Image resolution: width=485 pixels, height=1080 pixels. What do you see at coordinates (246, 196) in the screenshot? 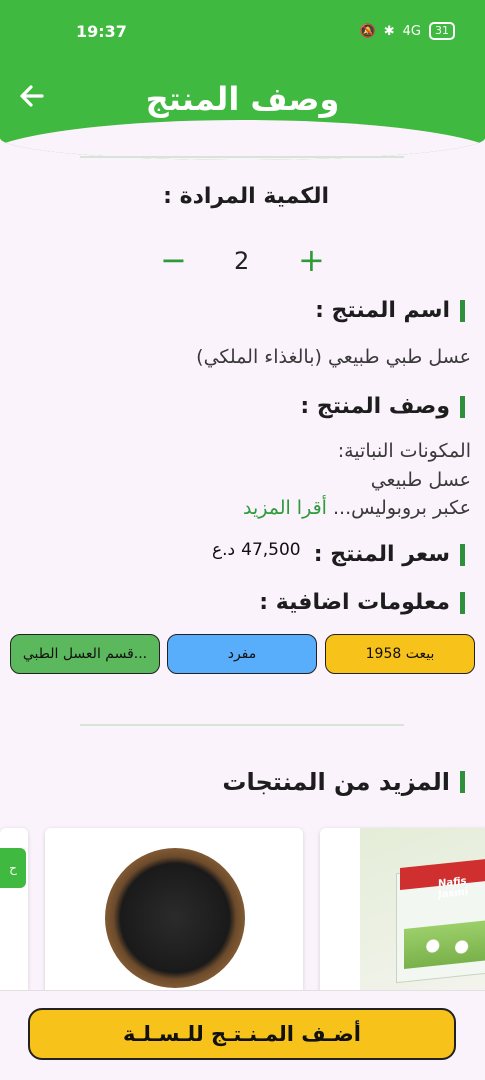
I see `quantity-label: الكمية المرادة :` at bounding box center [246, 196].